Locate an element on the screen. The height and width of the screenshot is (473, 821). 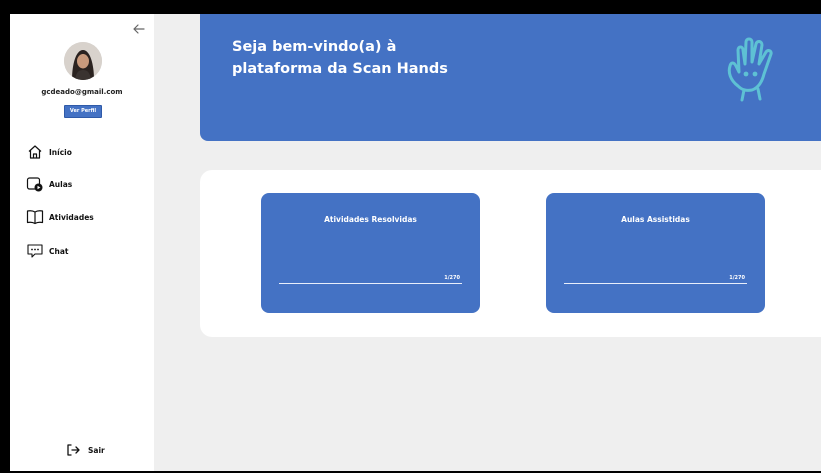
welcome-line-2: plataforma da Scan Hands is located at coordinates (340, 69).